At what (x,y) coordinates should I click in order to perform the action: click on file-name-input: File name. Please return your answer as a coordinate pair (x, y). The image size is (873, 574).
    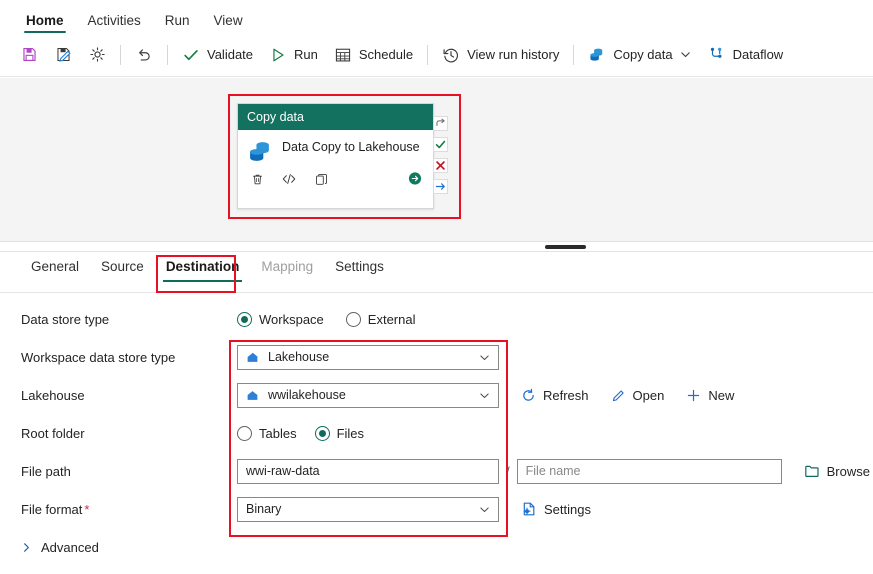
    Looking at the image, I should click on (649, 471).